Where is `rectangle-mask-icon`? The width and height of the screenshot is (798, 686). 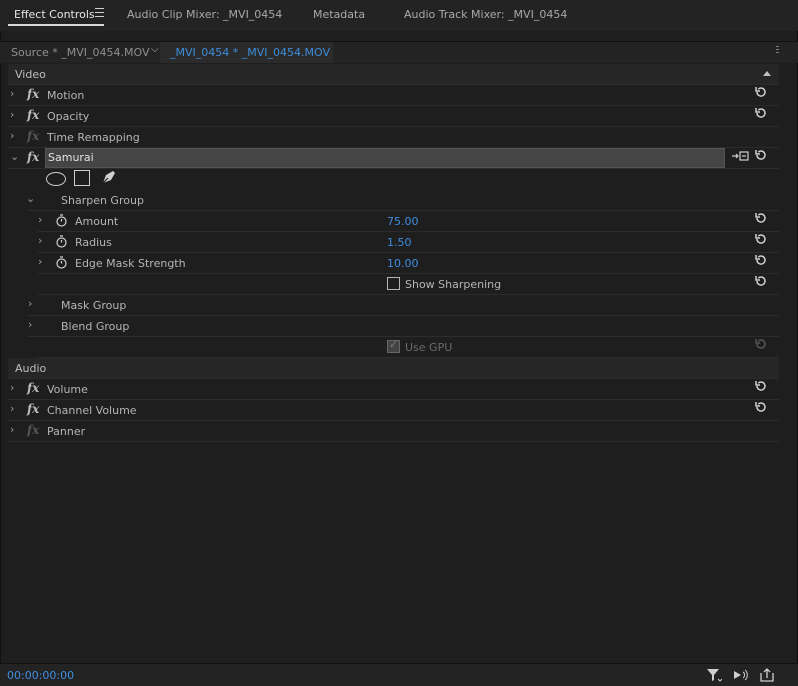
rectangle-mask-icon is located at coordinates (82, 178).